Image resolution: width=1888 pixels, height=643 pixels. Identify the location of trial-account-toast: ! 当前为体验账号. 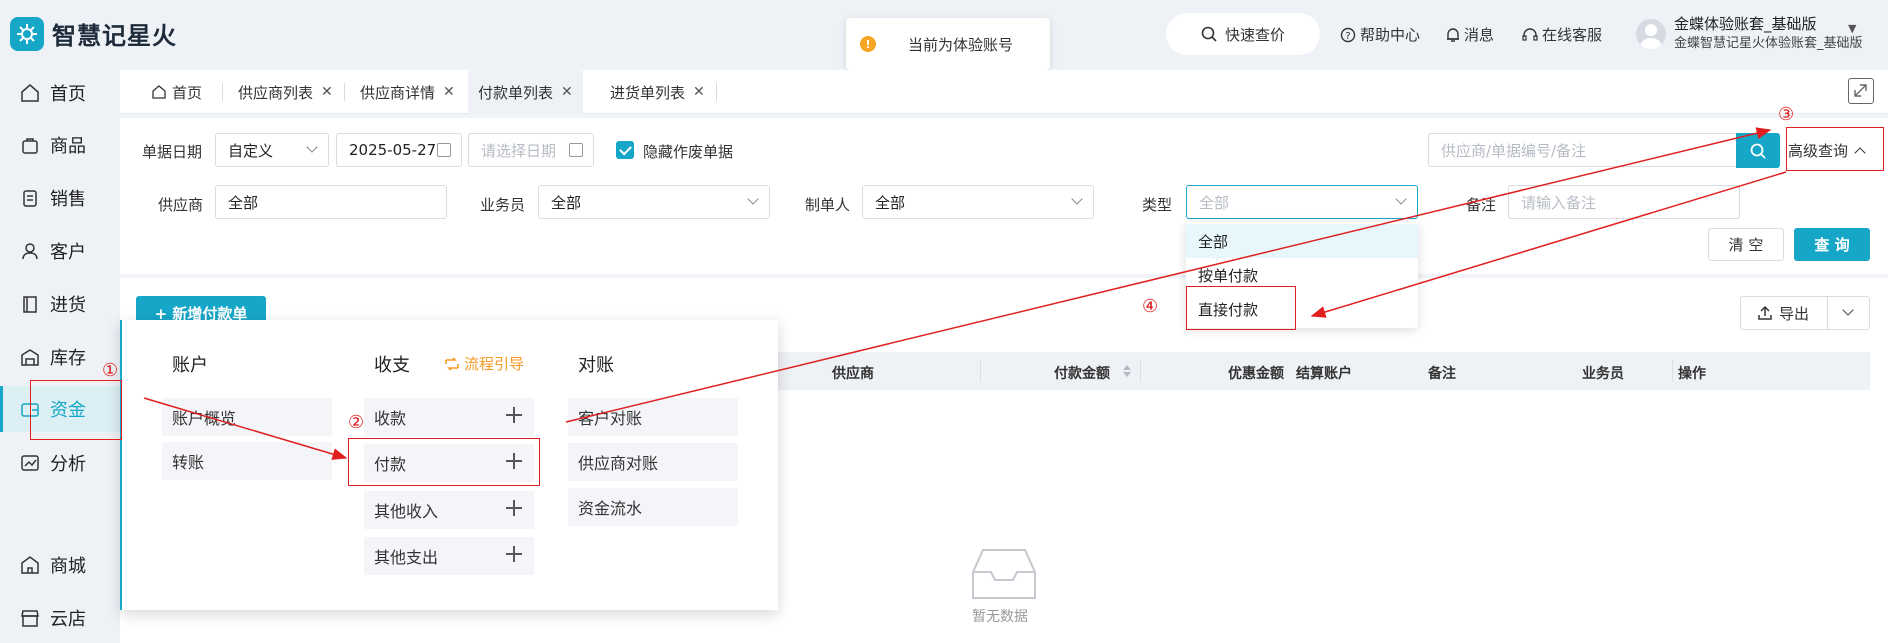
(948, 44).